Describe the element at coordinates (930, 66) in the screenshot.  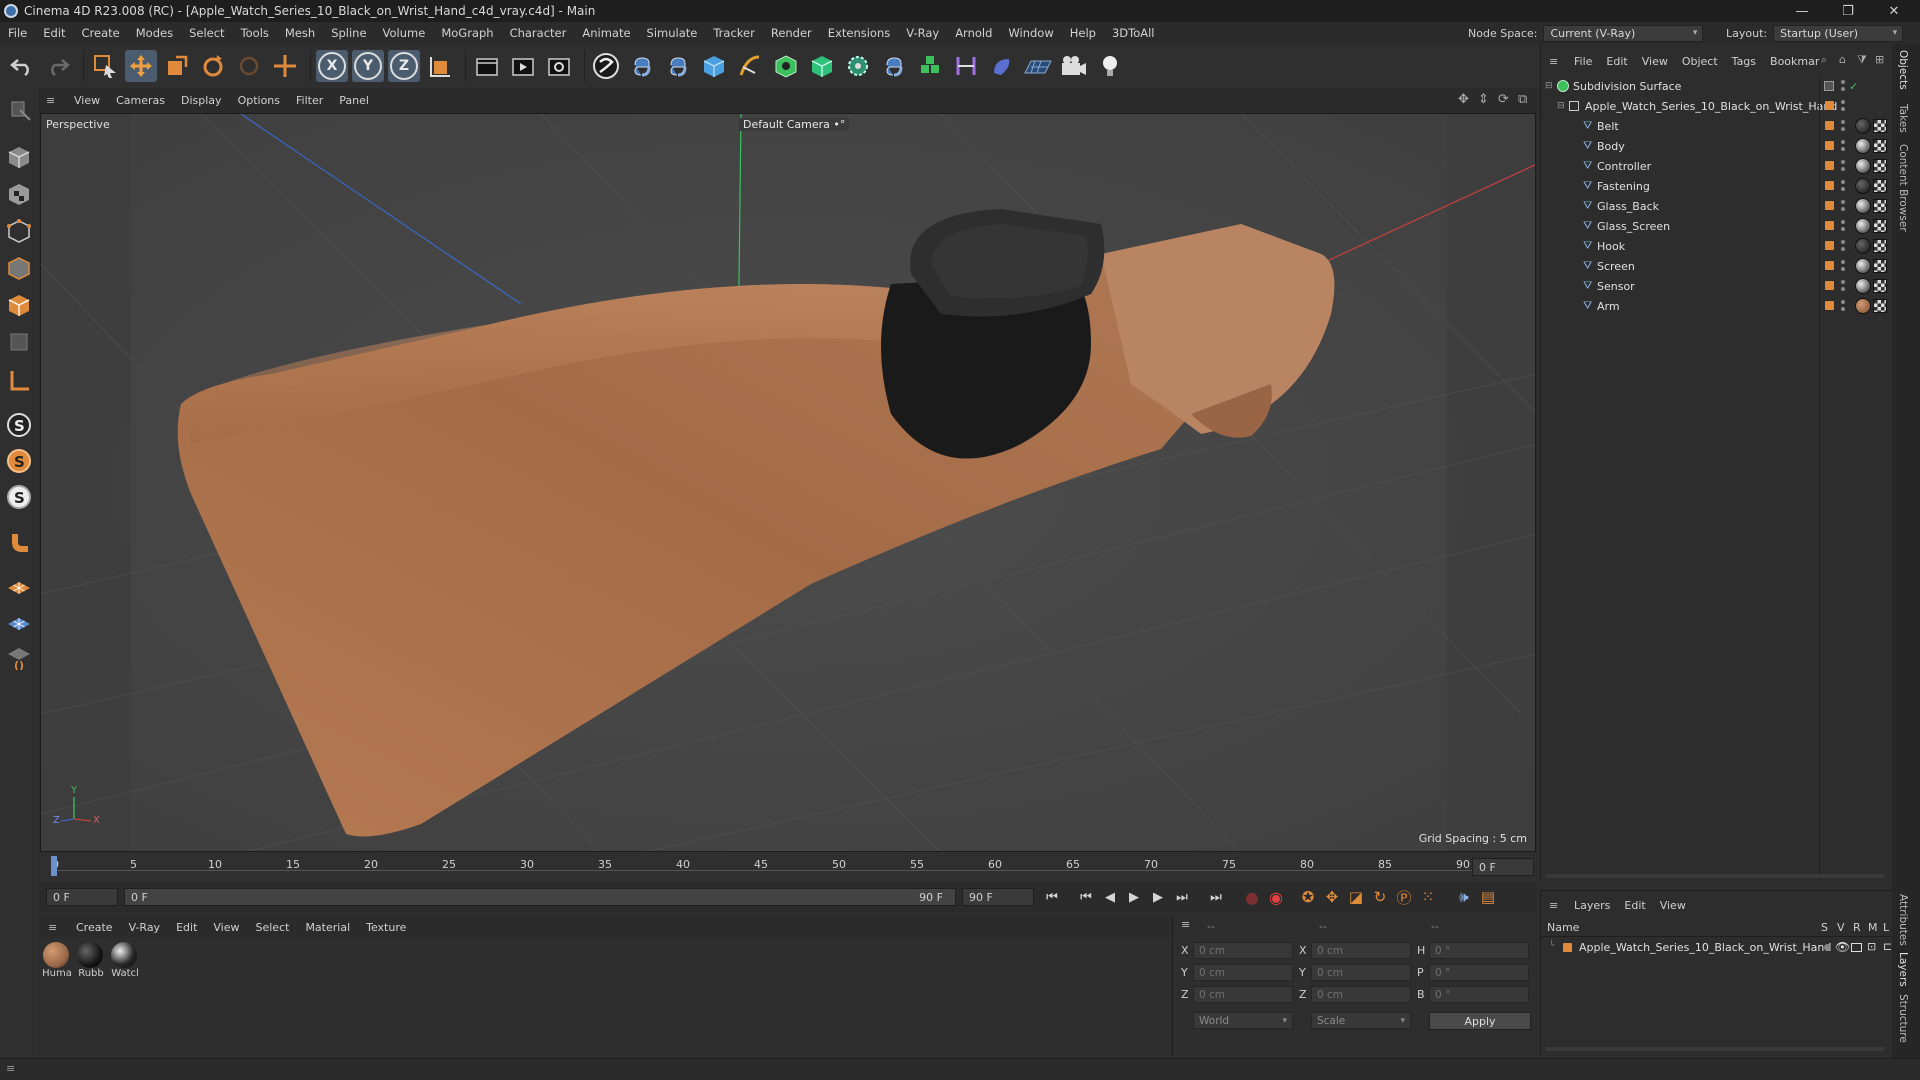
I see `mograph-cubes-button` at that location.